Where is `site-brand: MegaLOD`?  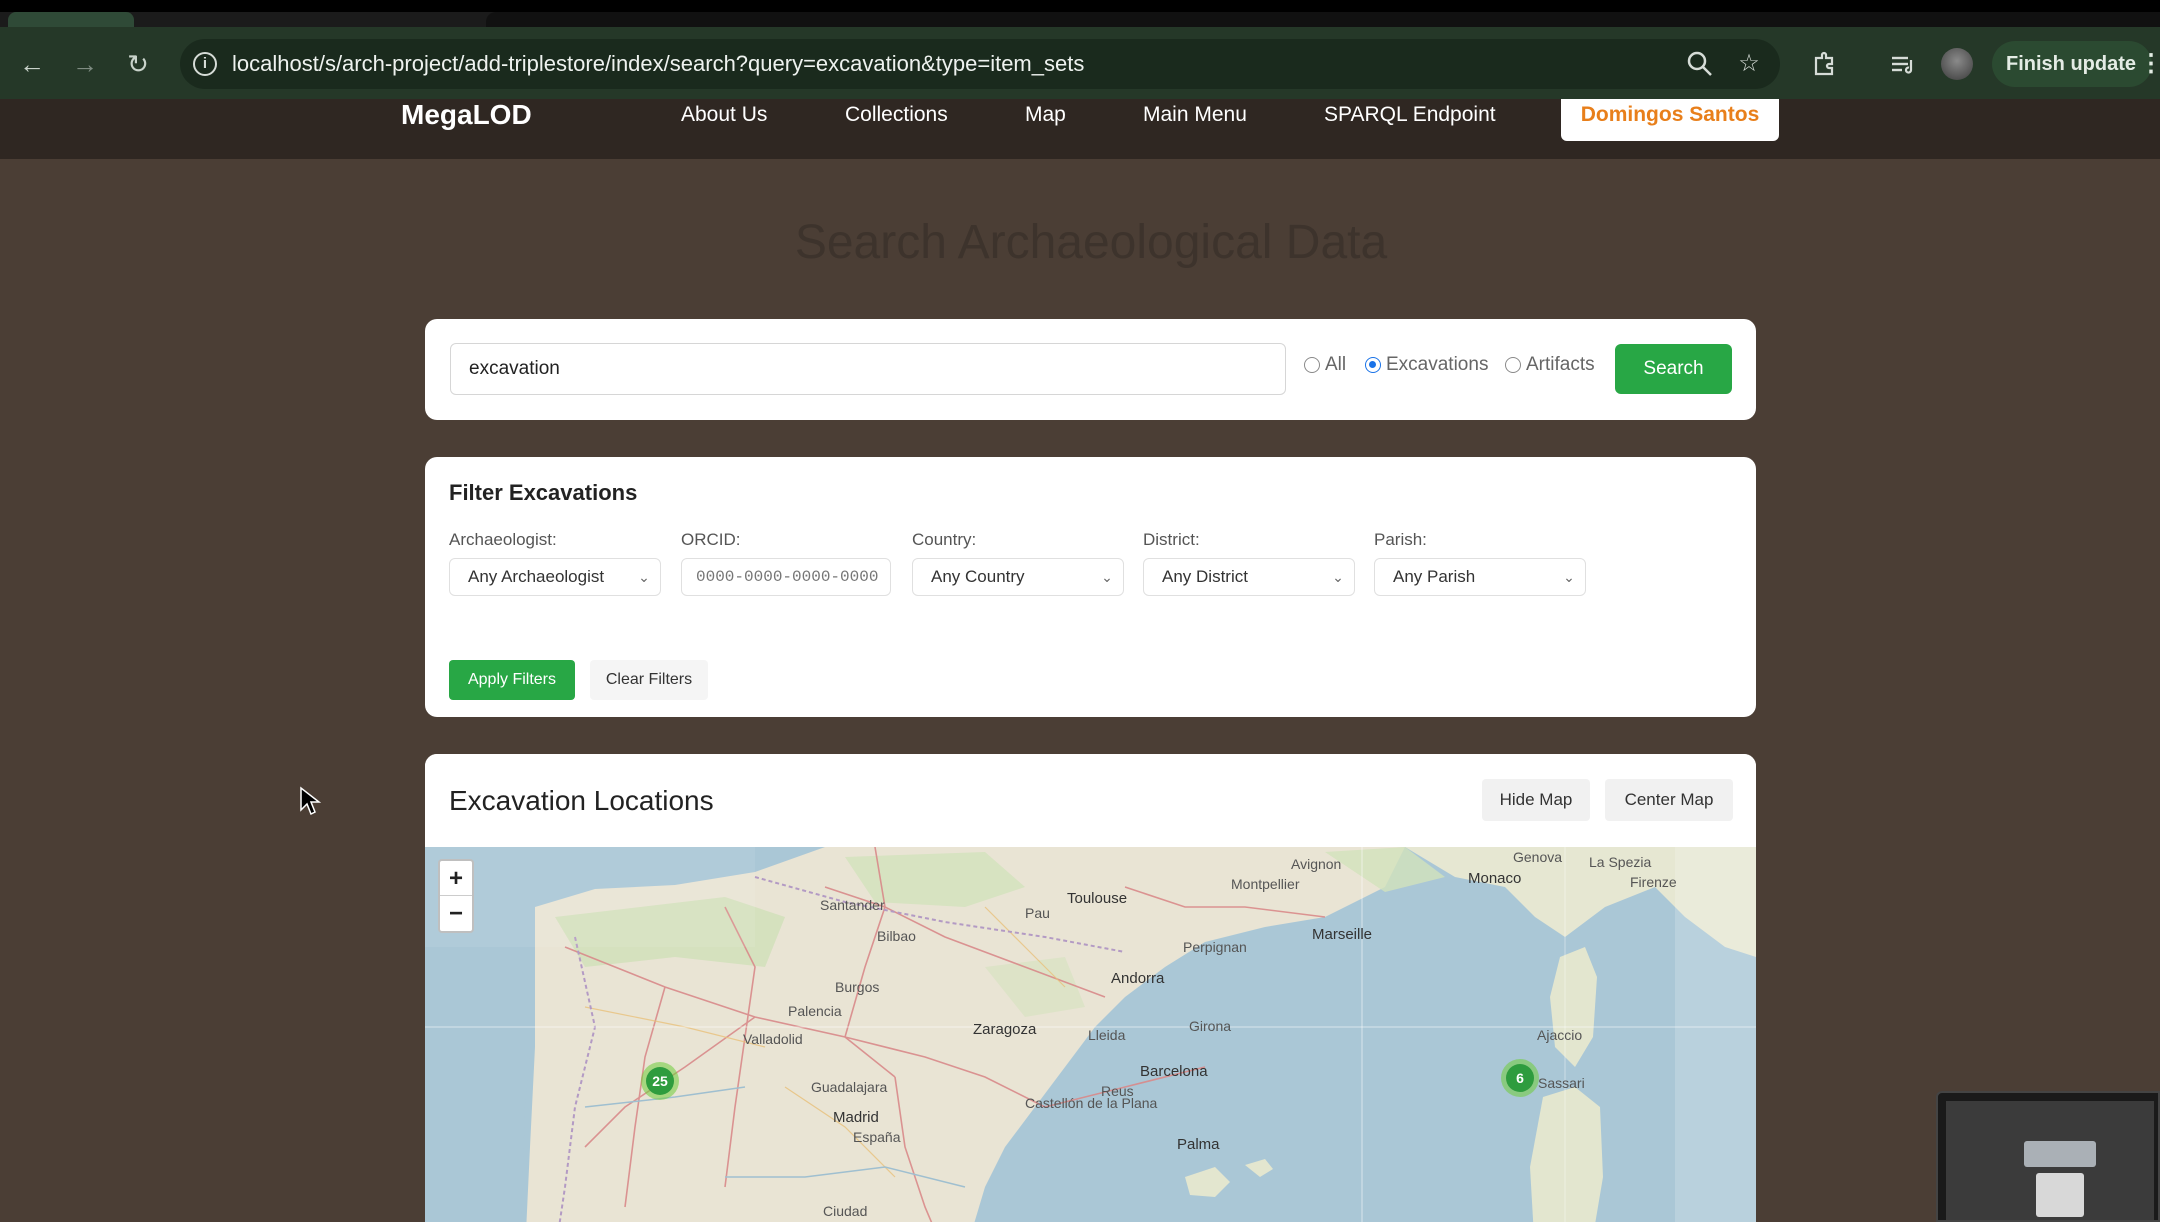
site-brand: MegaLOD is located at coordinates (466, 115).